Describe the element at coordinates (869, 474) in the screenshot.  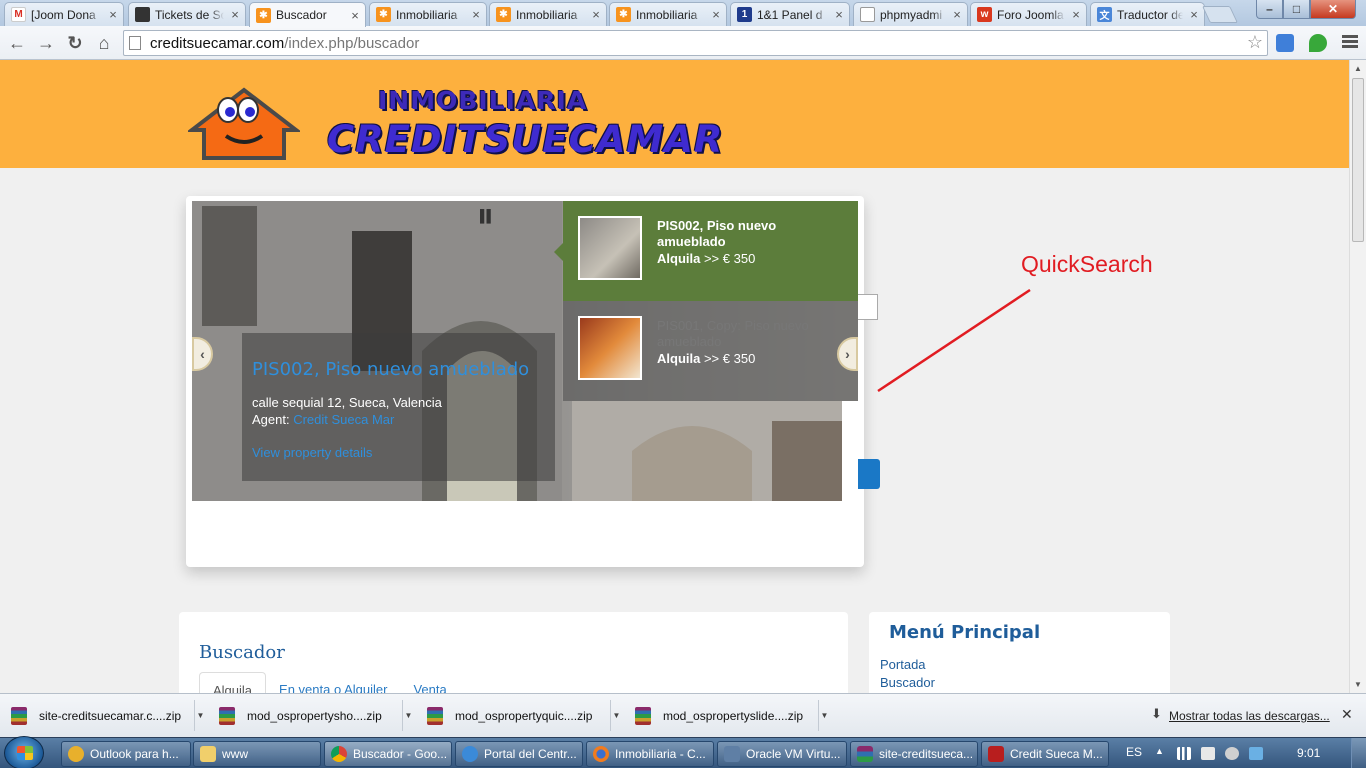
I see `quicksearch-button` at that location.